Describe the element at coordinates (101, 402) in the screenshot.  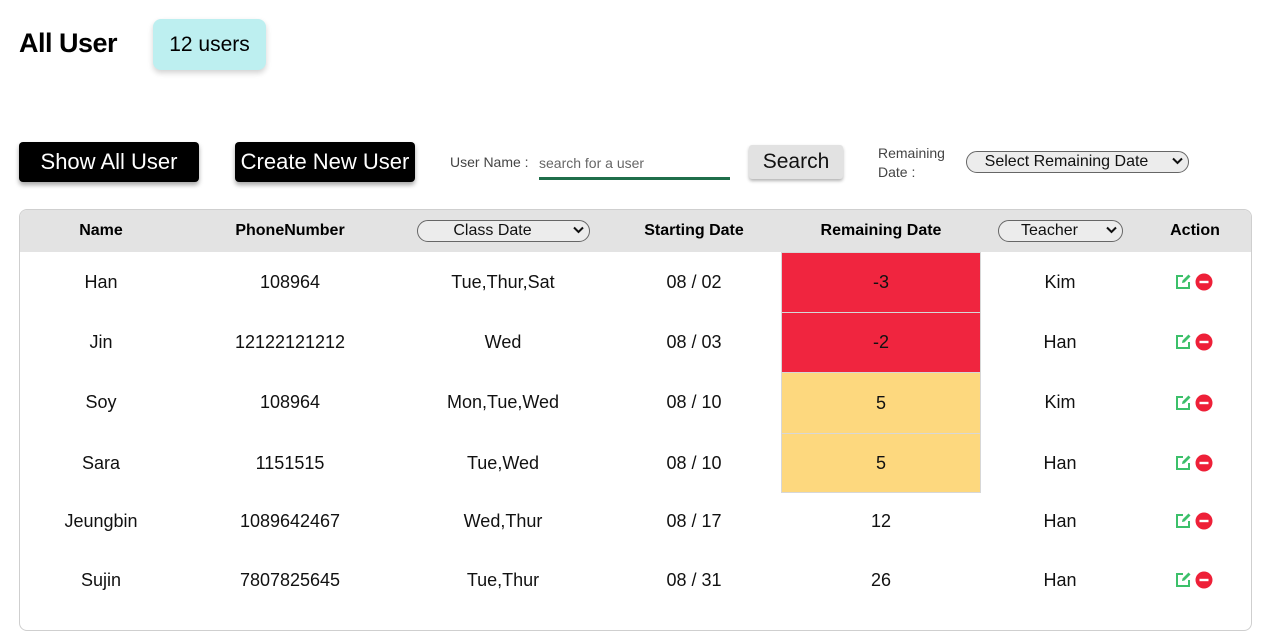
I see `cell-name: Soy` at that location.